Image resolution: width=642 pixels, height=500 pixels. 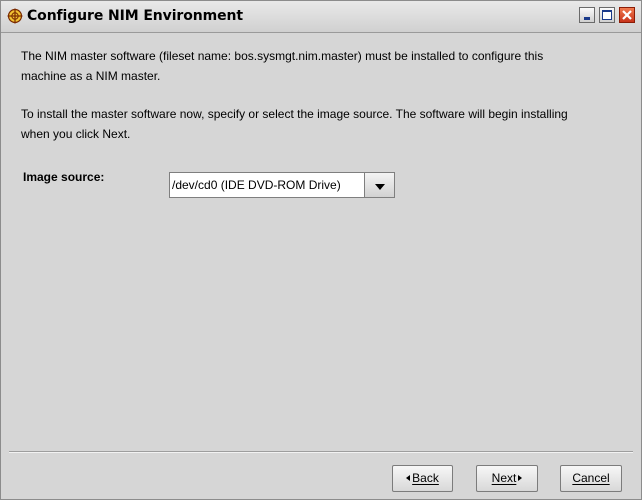 I want to click on button-bar: Back Next Cancel, so click(x=321, y=476).